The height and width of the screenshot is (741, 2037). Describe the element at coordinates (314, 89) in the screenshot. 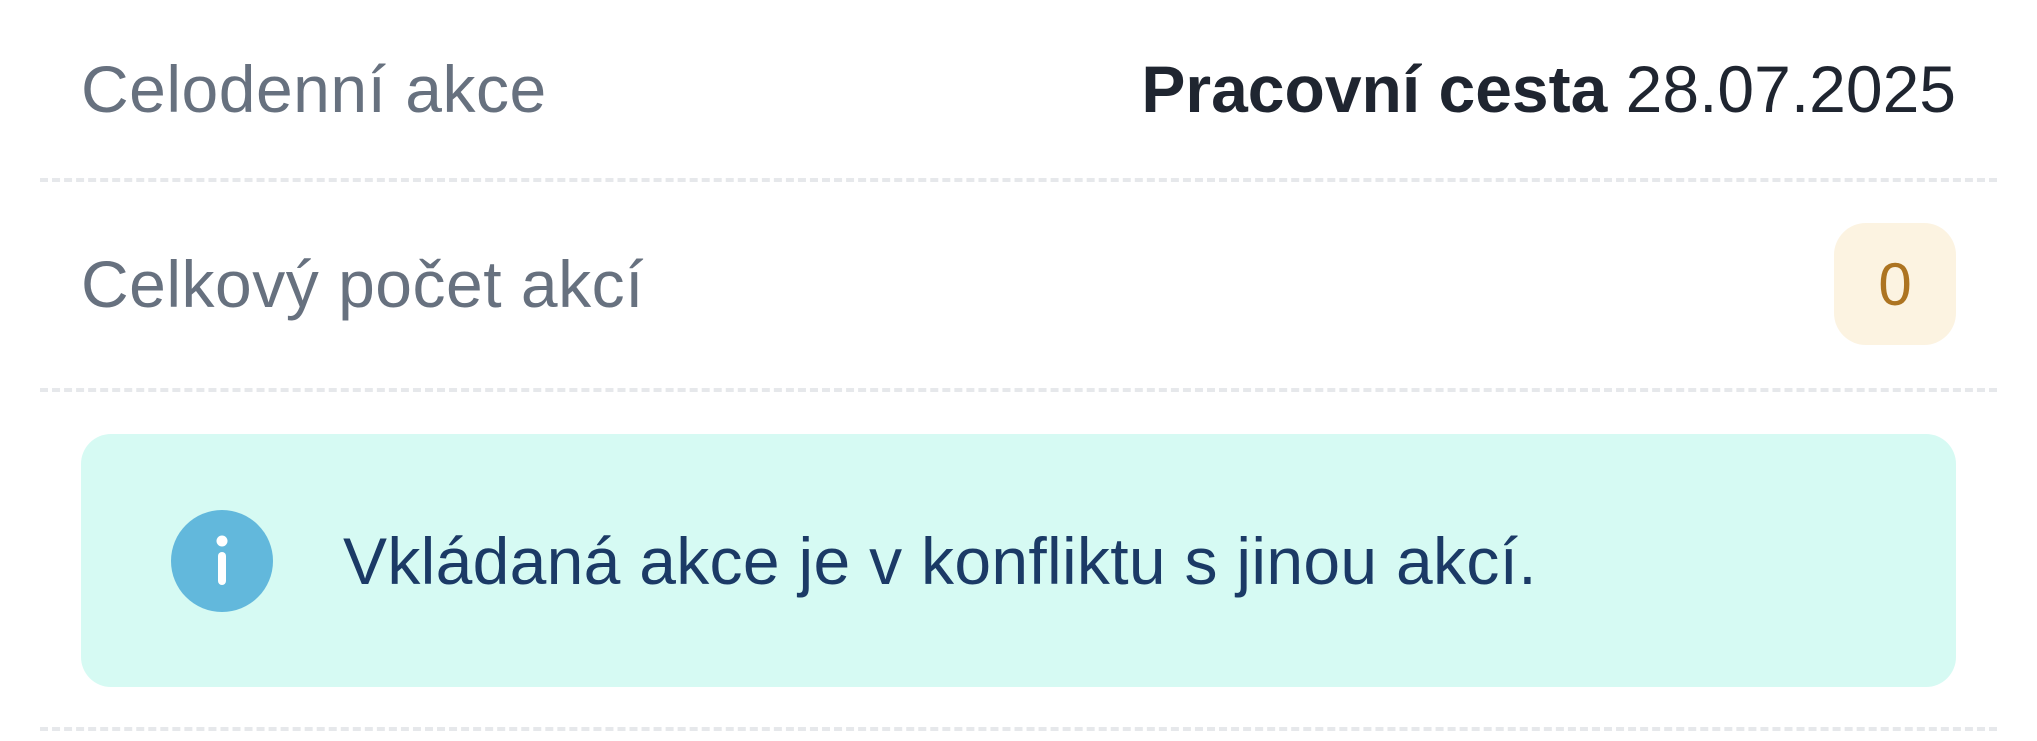

I see `all-day-event-label: Celodenní akce` at that location.